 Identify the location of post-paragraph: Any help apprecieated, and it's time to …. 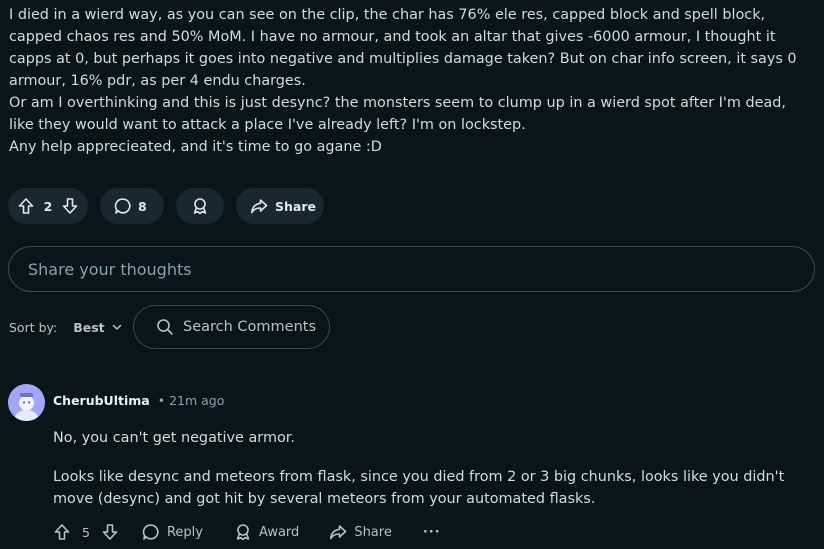
(195, 147).